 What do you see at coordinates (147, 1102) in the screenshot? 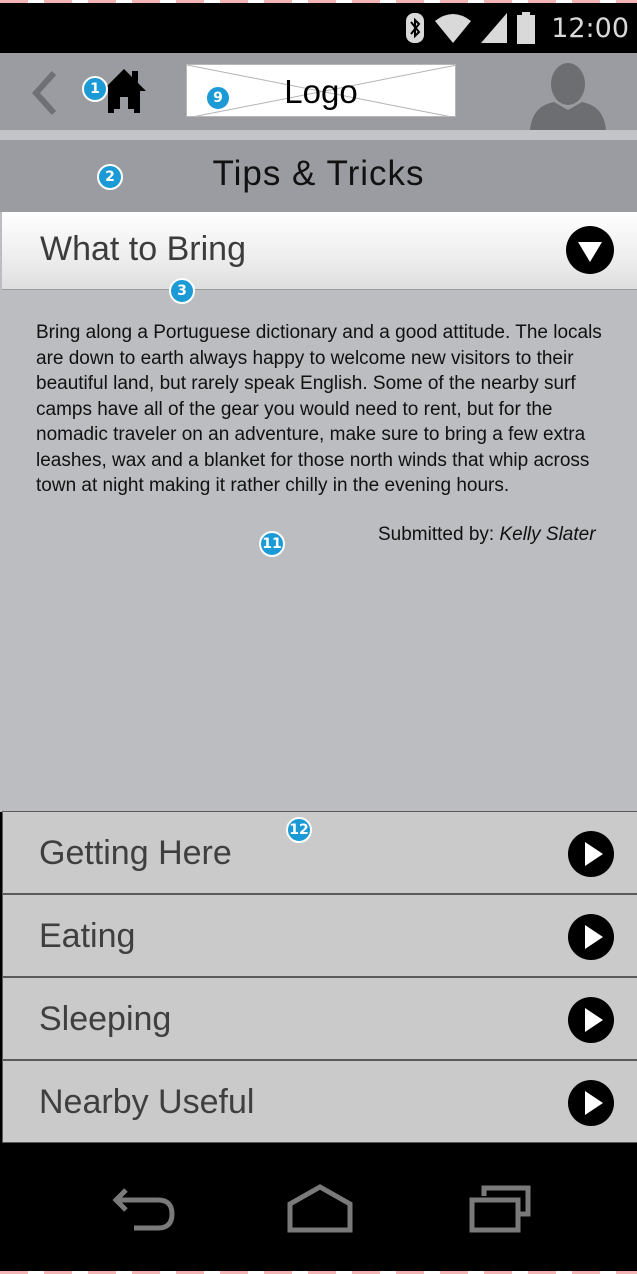
I see `section-label: Nearby Useful` at bounding box center [147, 1102].